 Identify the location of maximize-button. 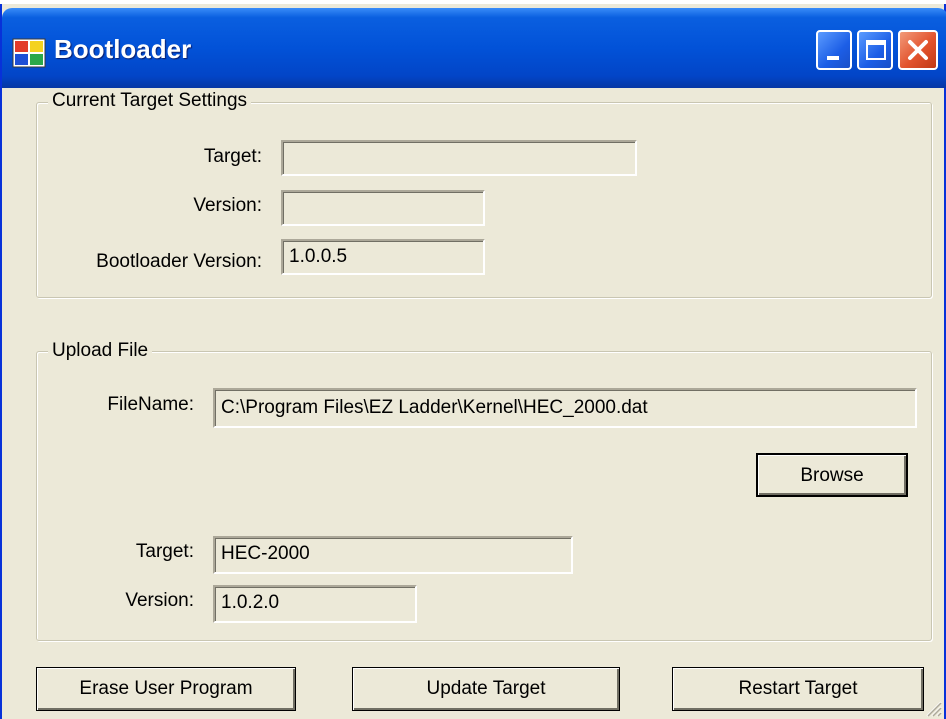
(875, 50).